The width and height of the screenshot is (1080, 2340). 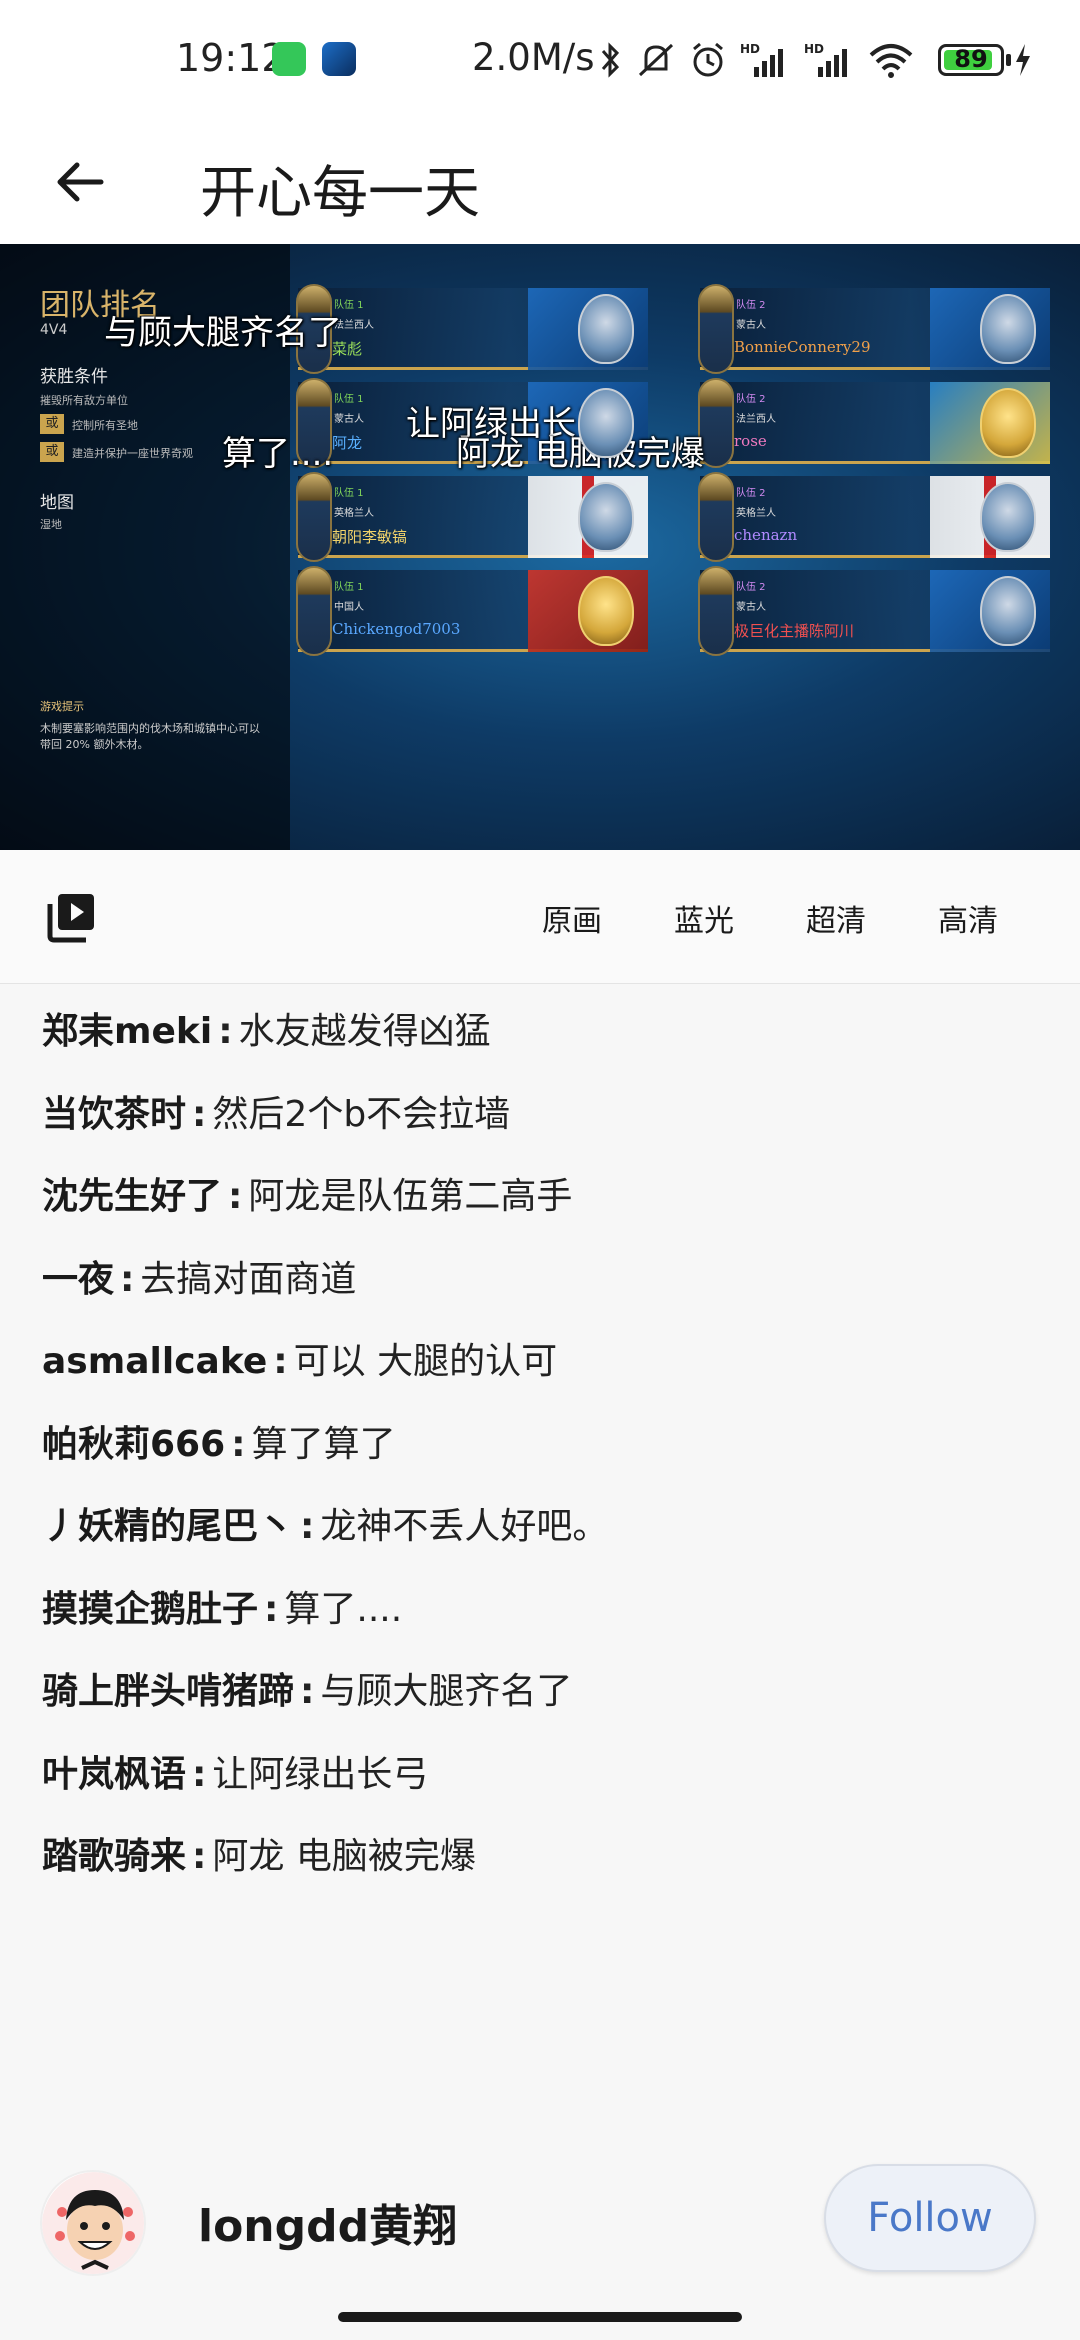 What do you see at coordinates (150, 1609) in the screenshot?
I see `comment-username: 摸摸企鹅肚子` at bounding box center [150, 1609].